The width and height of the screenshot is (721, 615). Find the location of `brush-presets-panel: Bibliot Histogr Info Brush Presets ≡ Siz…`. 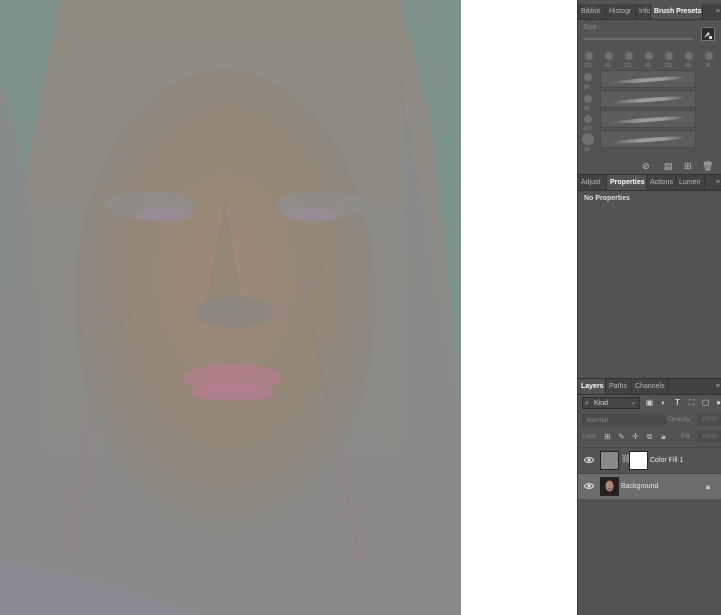

brush-presets-panel: Bibliot Histogr Info Brush Presets ≡ Siz… is located at coordinates (649, 87).